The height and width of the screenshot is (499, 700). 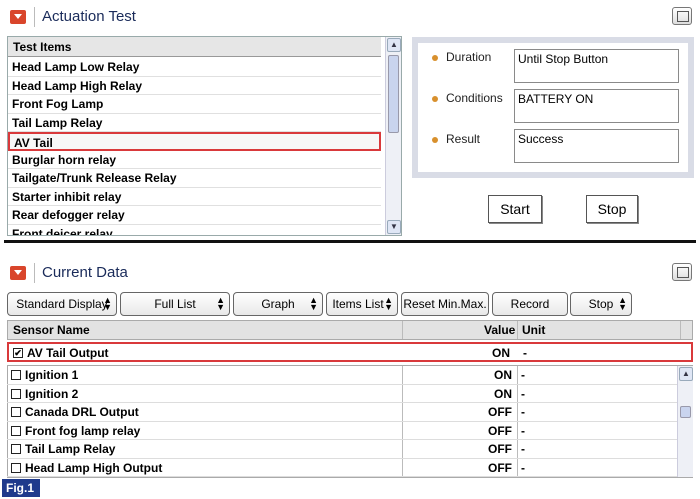 I want to click on list-item: Starter inhibit relay, so click(x=194, y=197).